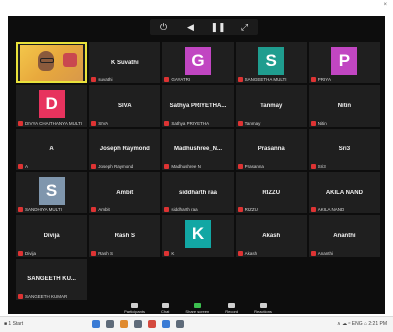  Describe the element at coordinates (362, 324) in the screenshot. I see `system-tray: ∧ ☁ ᵒ ENG ⌂ 2:21 PM` at that location.